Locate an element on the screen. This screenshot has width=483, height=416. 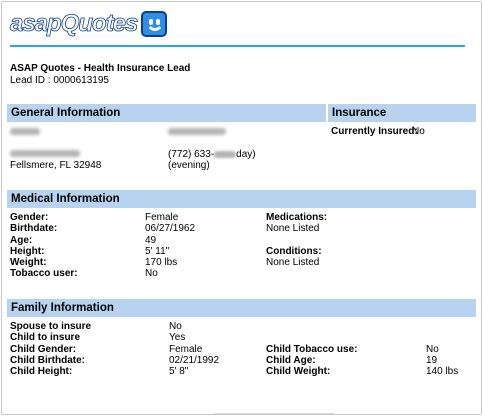
conditions-value: None Listed is located at coordinates (293, 262).